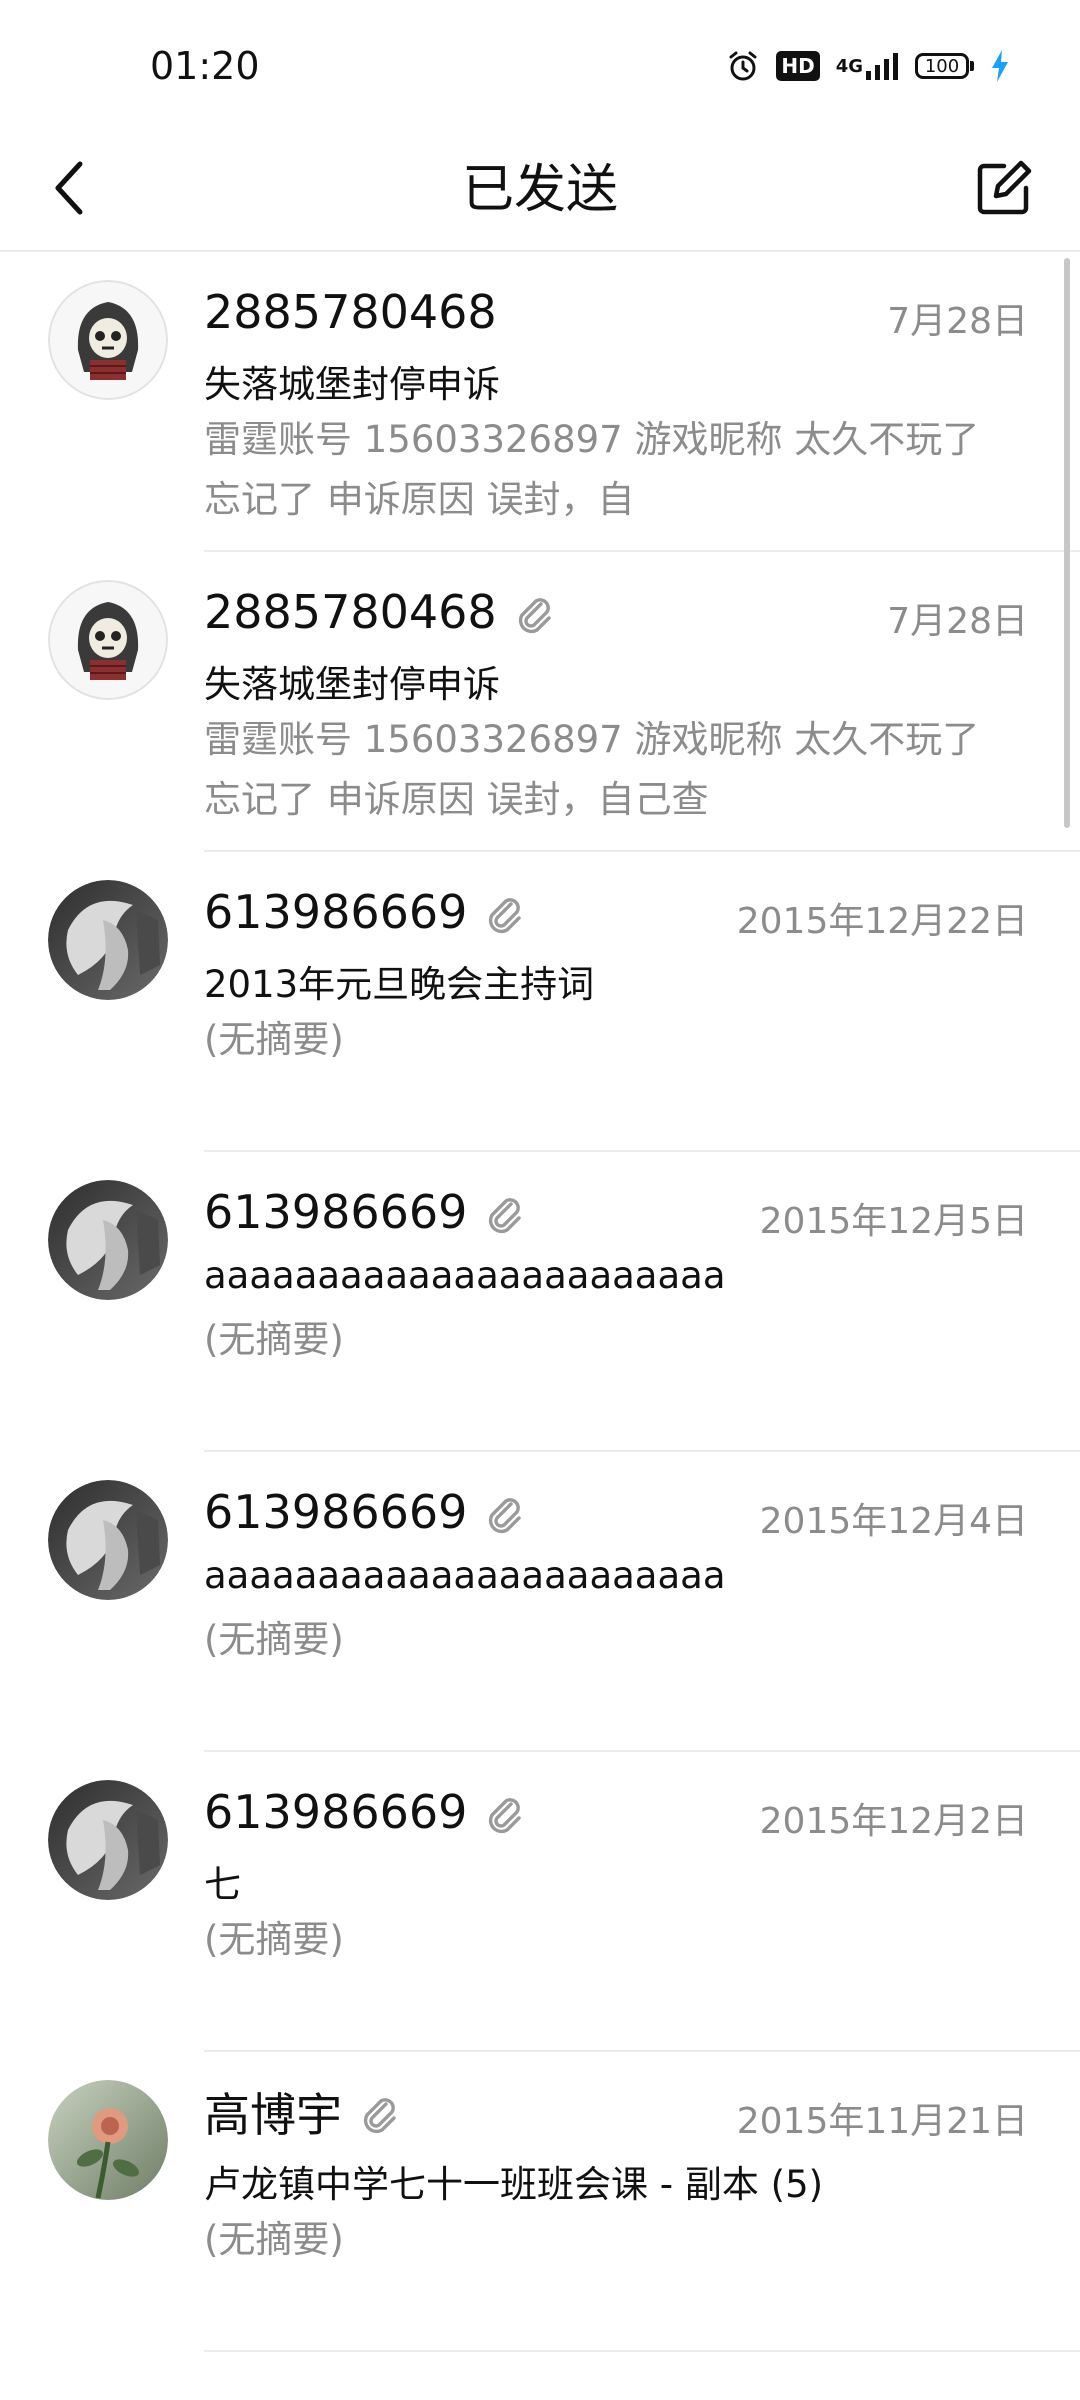 Image resolution: width=1080 pixels, height=2400 pixels. Describe the element at coordinates (743, 66) in the screenshot. I see `alarm-icon` at that location.